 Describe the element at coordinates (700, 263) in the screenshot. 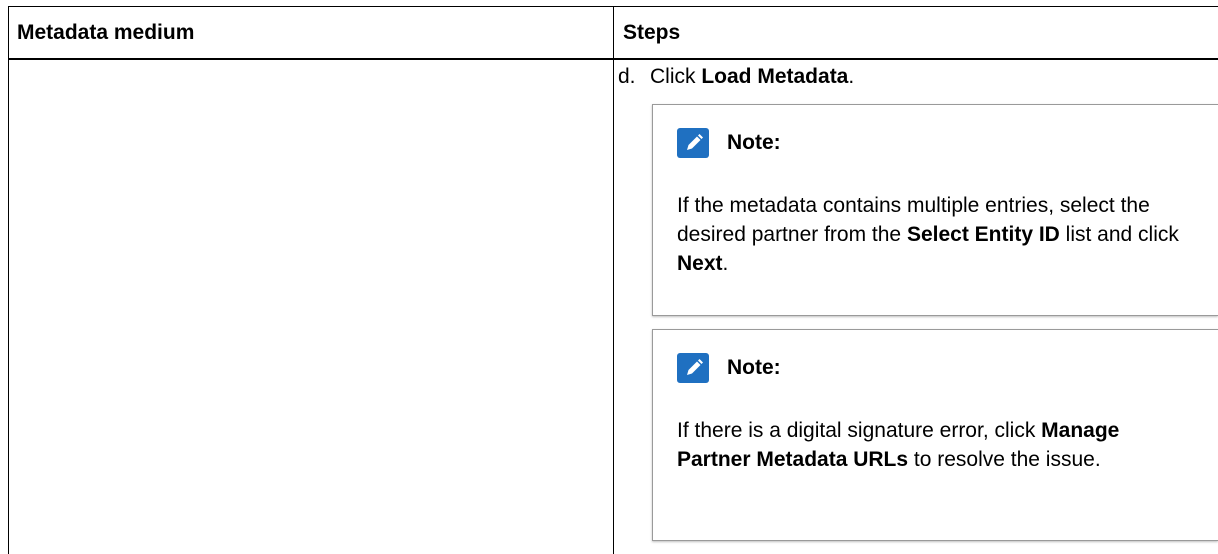

I see `note-bold-term: Next` at that location.